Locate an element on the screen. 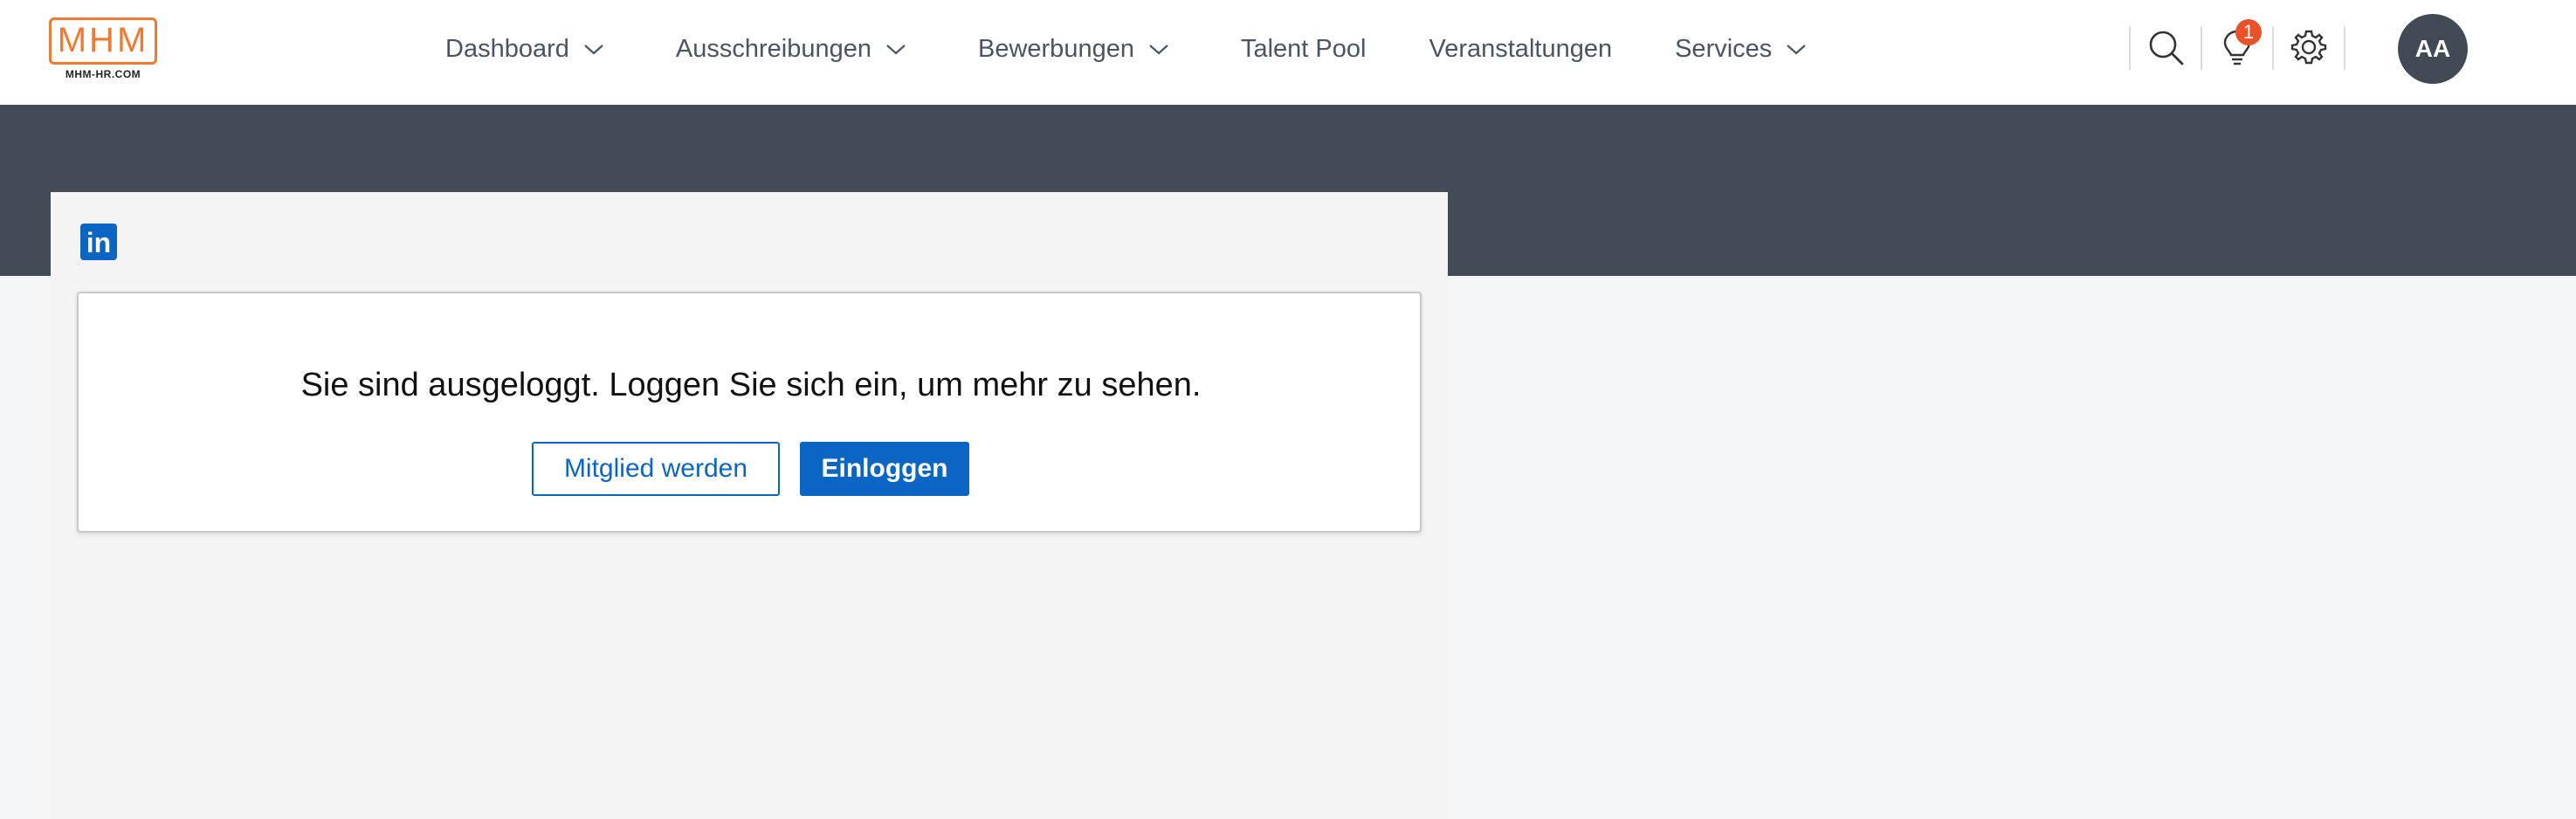 This screenshot has height=819, width=2576. logo-subtitle: MHM-HR.COM is located at coordinates (103, 74).